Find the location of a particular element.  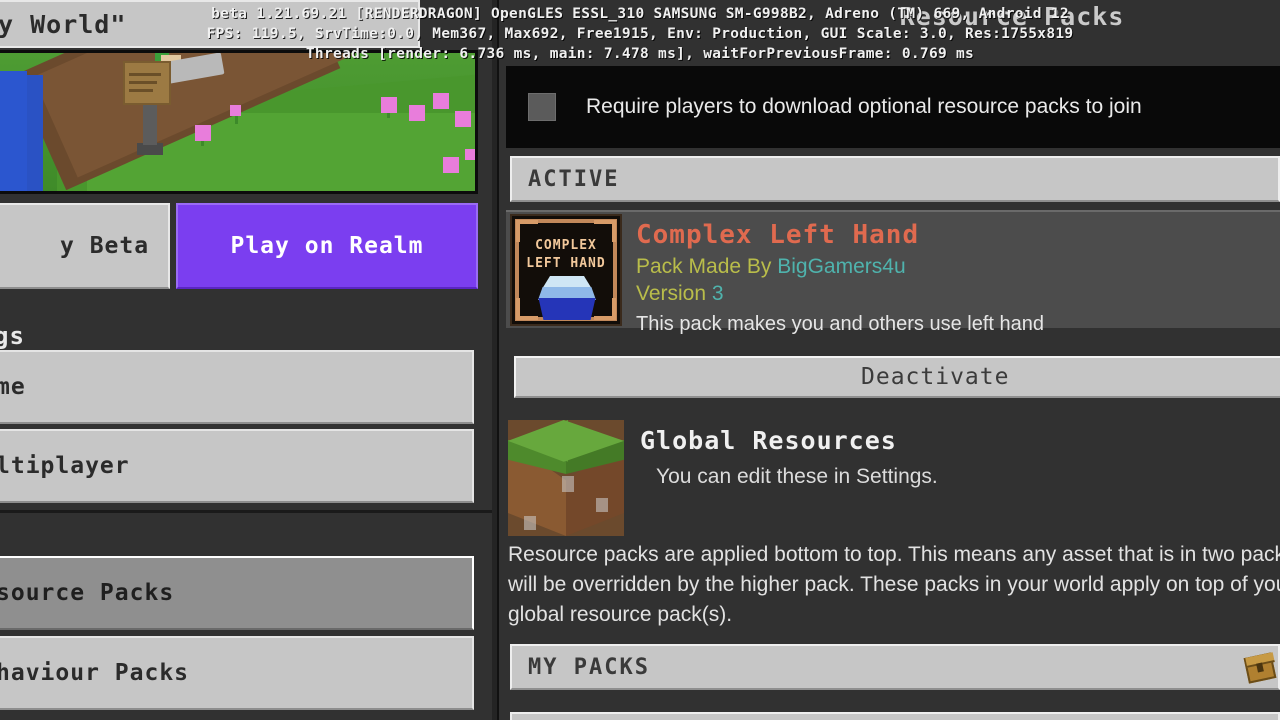

chest-icon is located at coordinates (1260, 668).